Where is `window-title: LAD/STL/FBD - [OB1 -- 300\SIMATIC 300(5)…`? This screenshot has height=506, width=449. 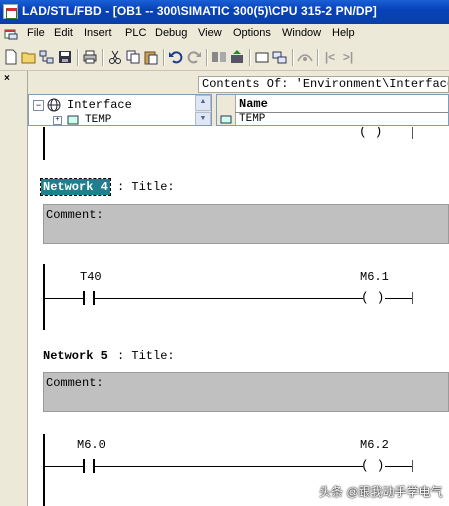
window-title: LAD/STL/FBD - [OB1 -- 300\SIMATIC 300(5)… is located at coordinates (199, 11).